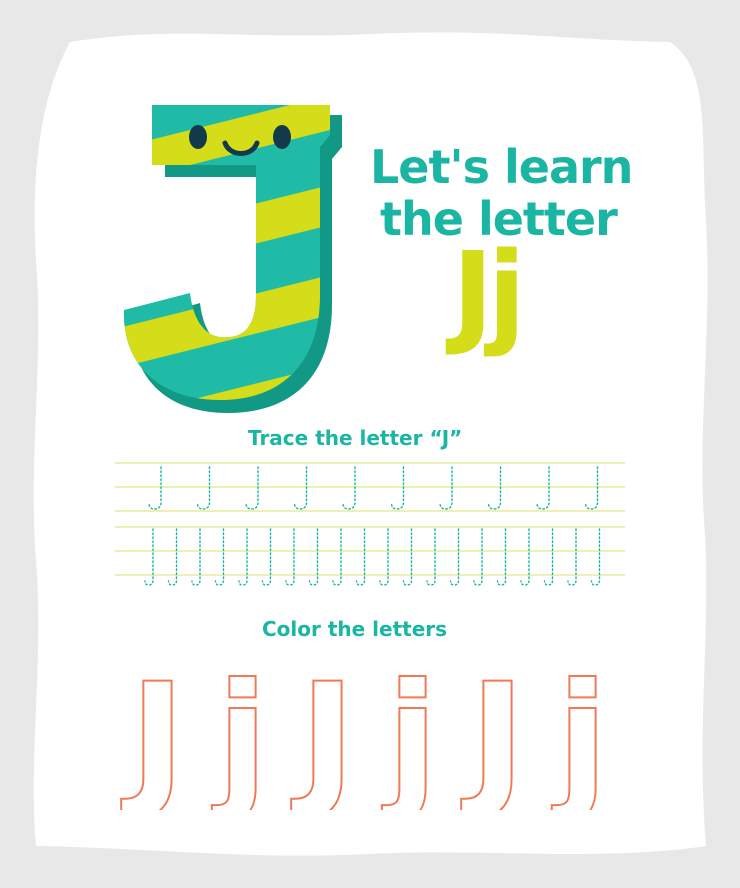 This screenshot has width=740, height=888. I want to click on title-line-1: Let's learn, so click(501, 167).